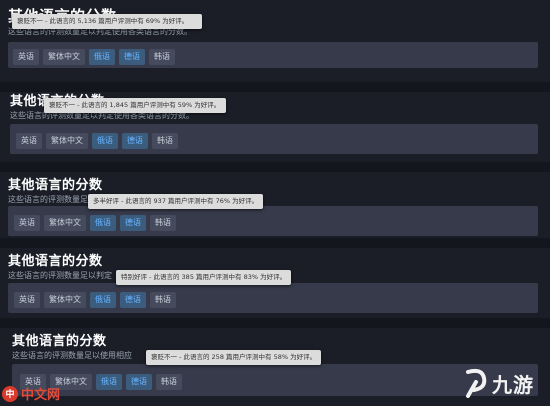  Describe the element at coordinates (60, 275) in the screenshot. I see `section-description: 这些语言的评测数量足以判定` at that location.